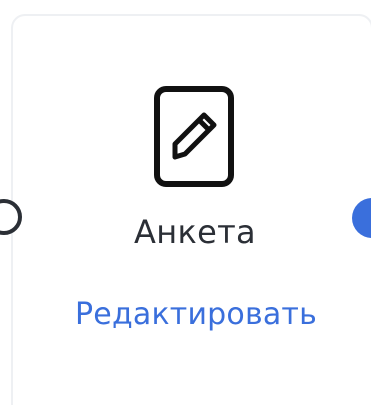  What do you see at coordinates (195, 232) in the screenshot?
I see `node-title: Анкета` at bounding box center [195, 232].